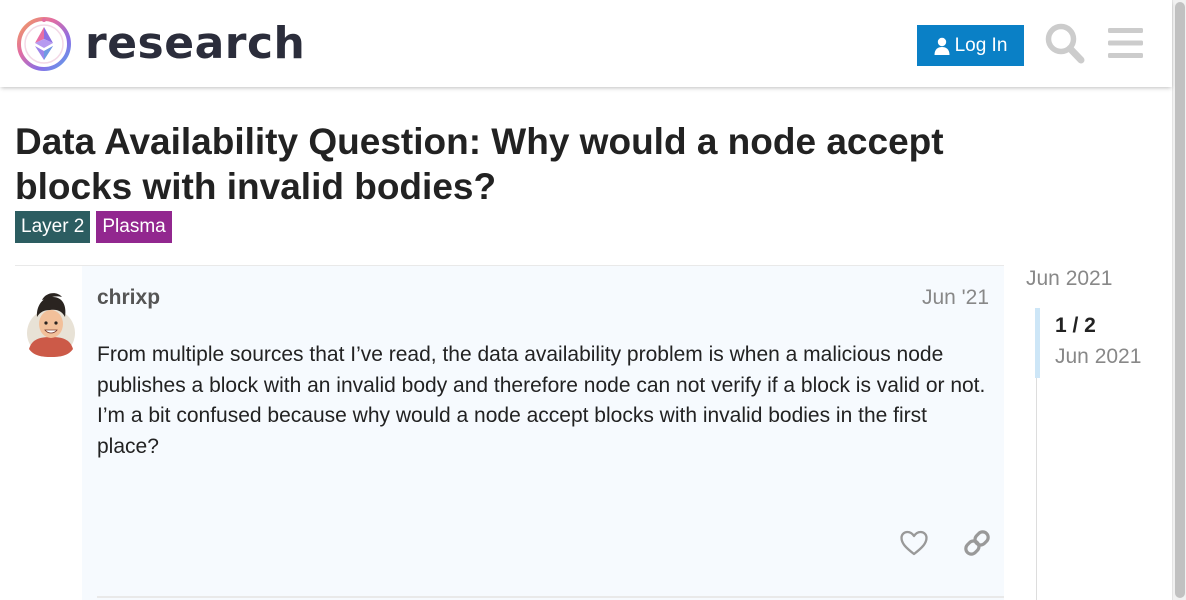  Describe the element at coordinates (1098, 356) in the screenshot. I see `timeline-current-date: Jun 2021` at that location.